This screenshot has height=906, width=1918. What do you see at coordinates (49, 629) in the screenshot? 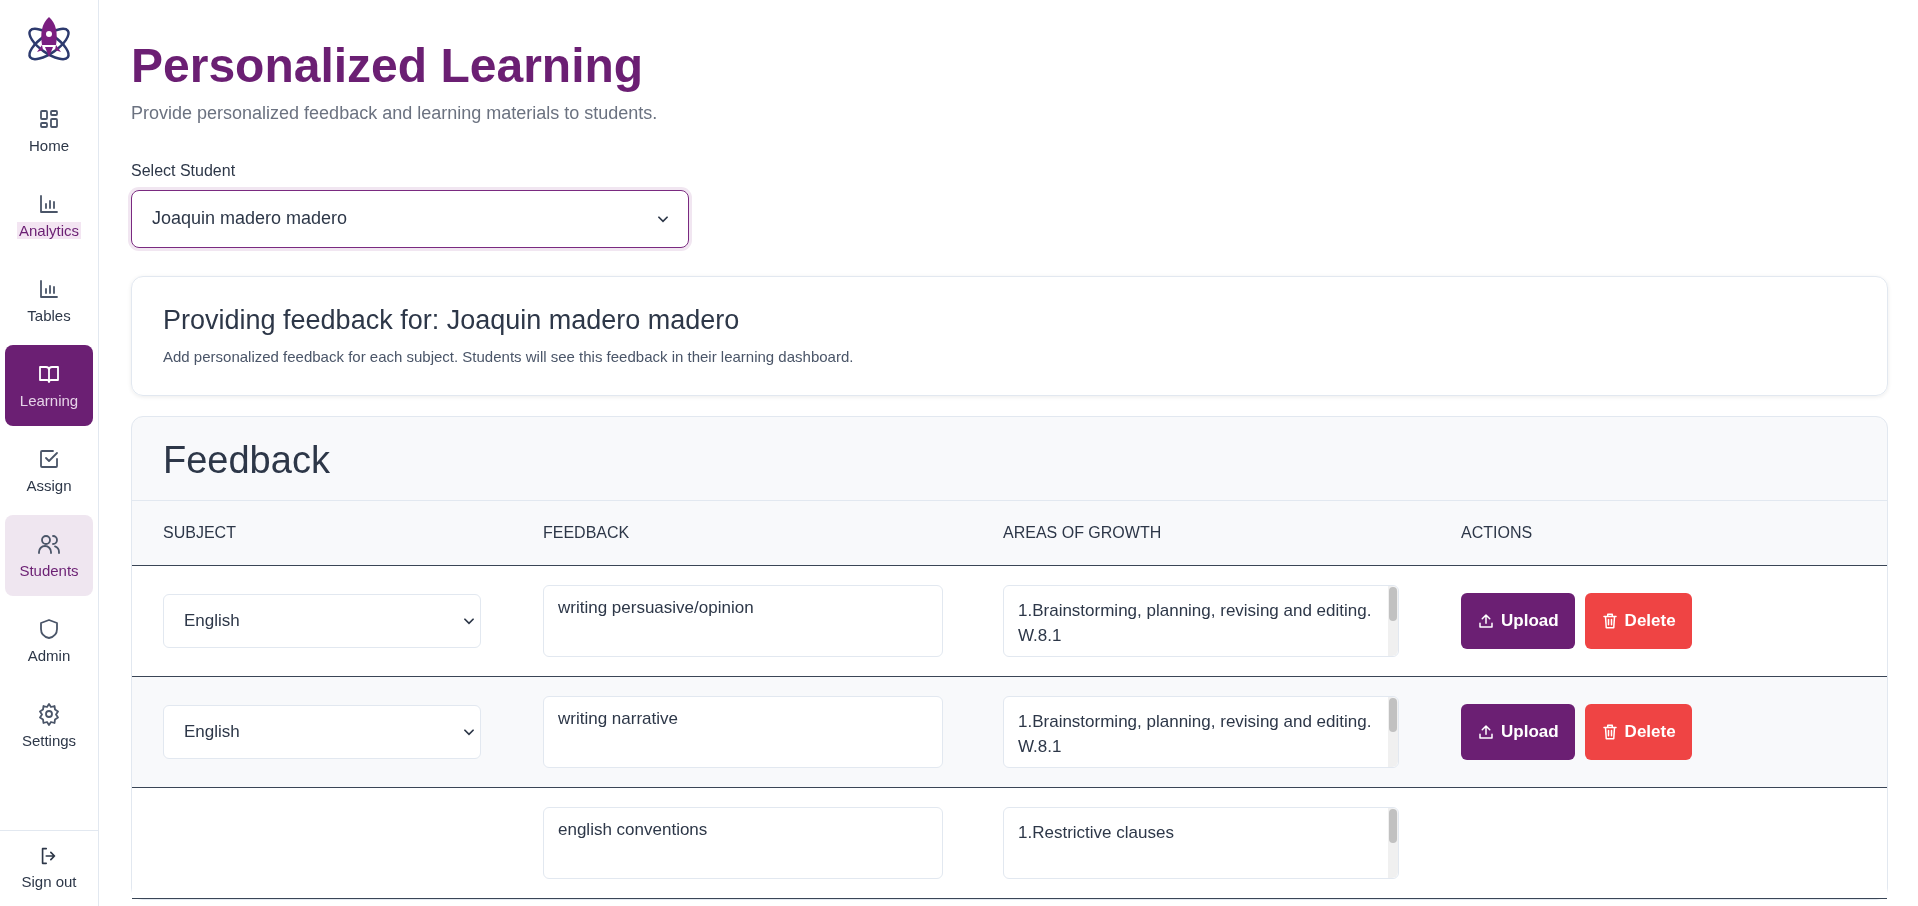
I see `shield-icon` at bounding box center [49, 629].